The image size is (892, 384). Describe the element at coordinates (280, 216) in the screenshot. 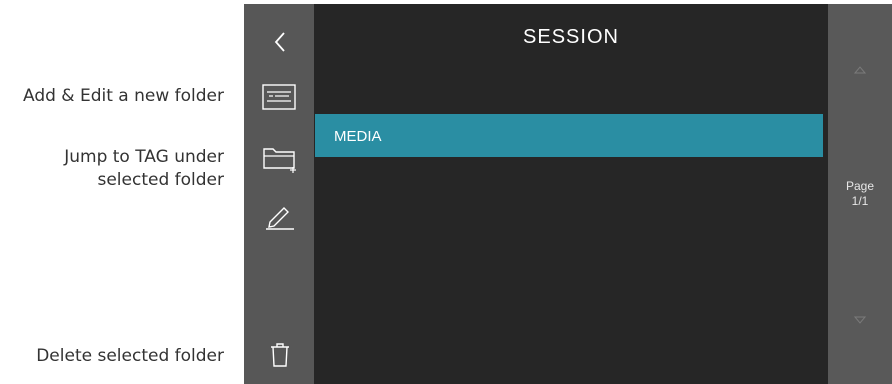

I see `edit-pencil-icon` at that location.